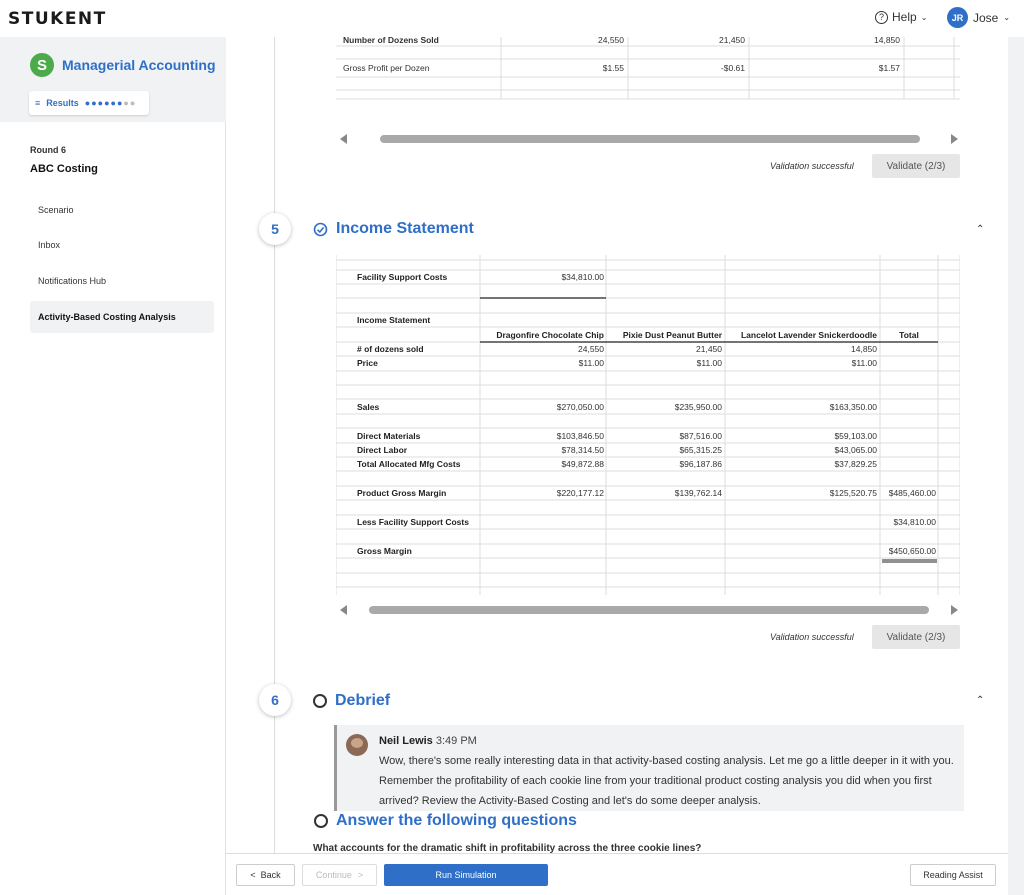 The image size is (1024, 895). I want to click on row-label: Product Gross Margin, so click(401, 493).